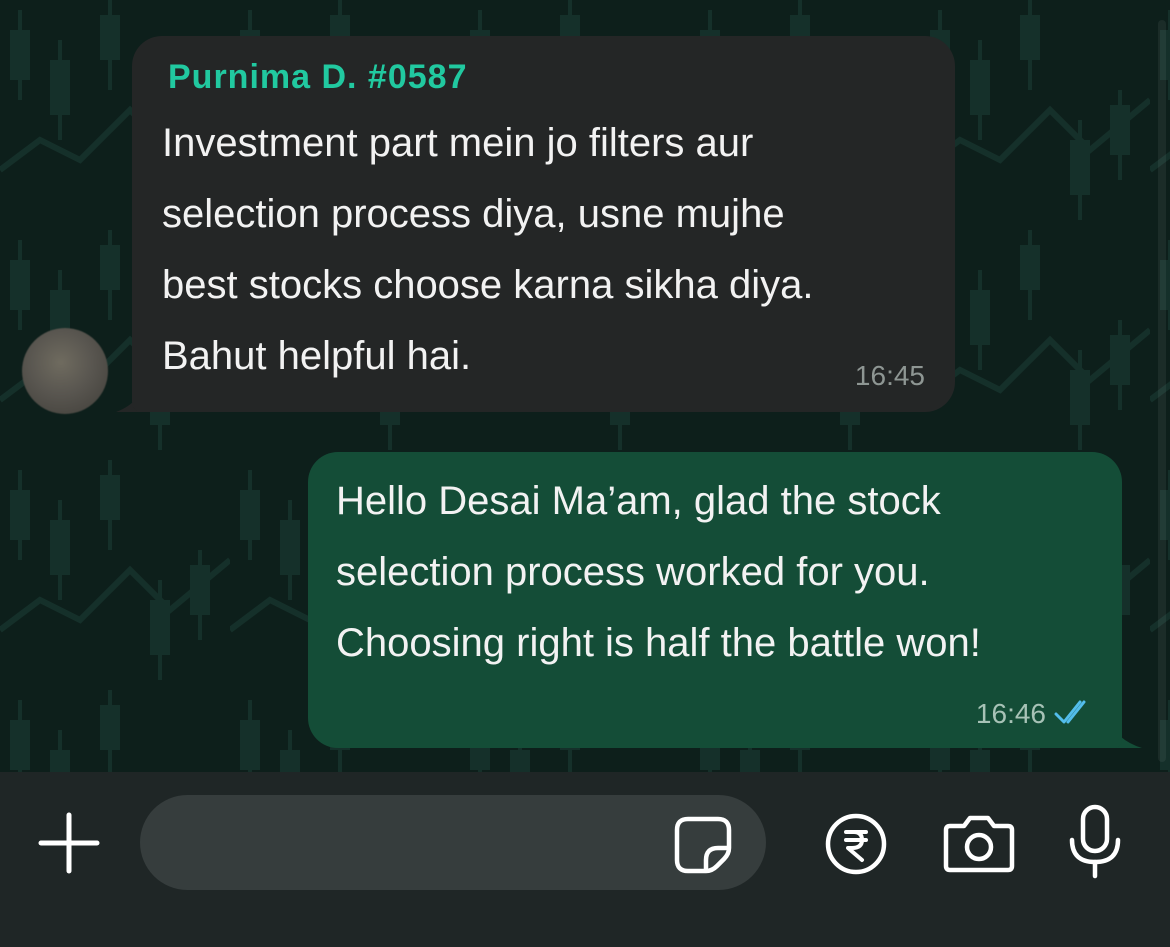 The height and width of the screenshot is (947, 1170). I want to click on microphone-icon, so click(1095, 841).